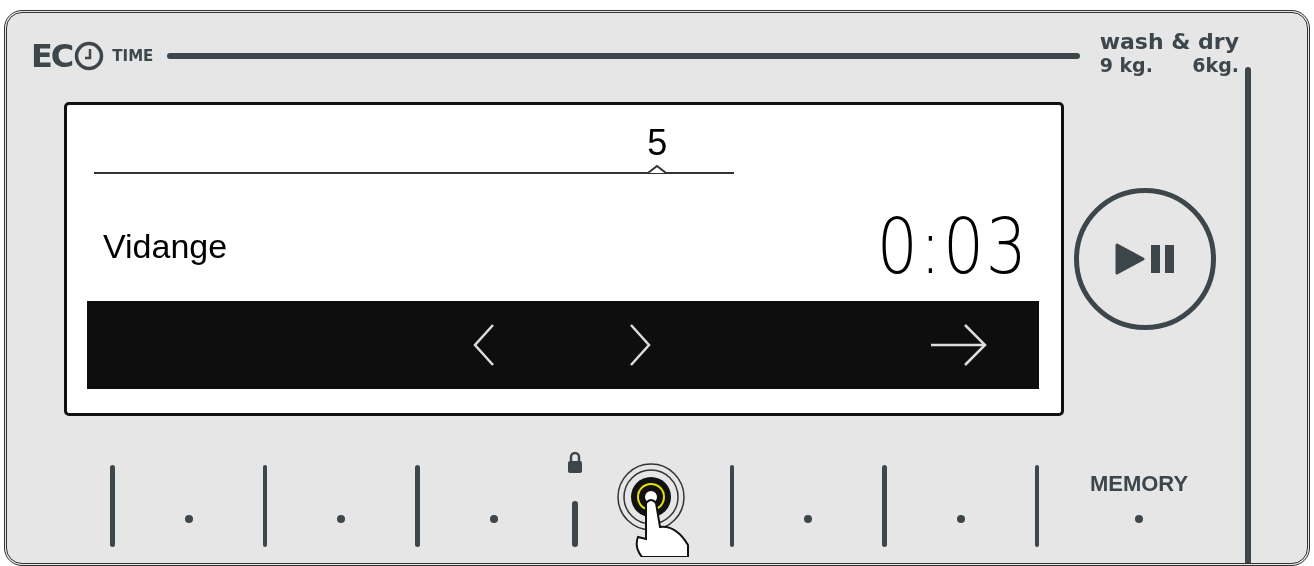 This screenshot has height=566, width=1314. I want to click on slider-marker, so click(657, 170).